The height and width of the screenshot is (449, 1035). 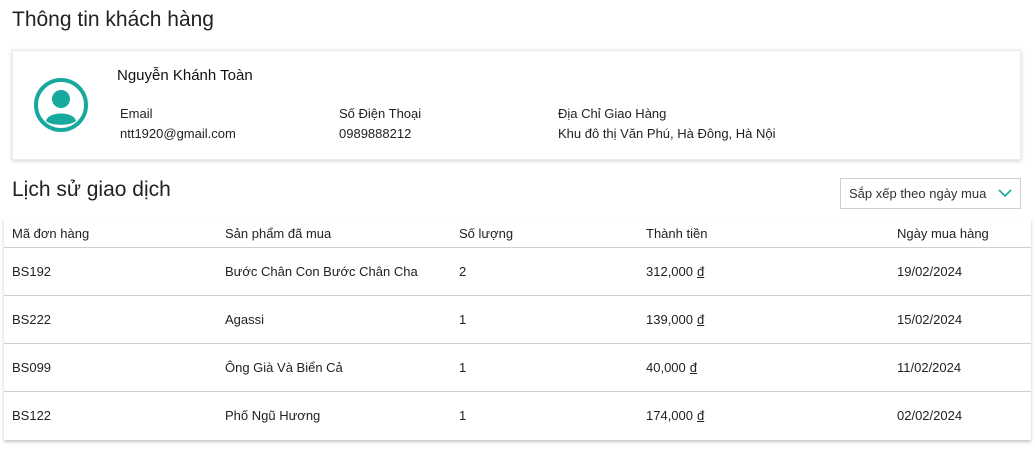 I want to click on product-name: Bước Chân Con Bước Chân Cha, so click(x=321, y=271).